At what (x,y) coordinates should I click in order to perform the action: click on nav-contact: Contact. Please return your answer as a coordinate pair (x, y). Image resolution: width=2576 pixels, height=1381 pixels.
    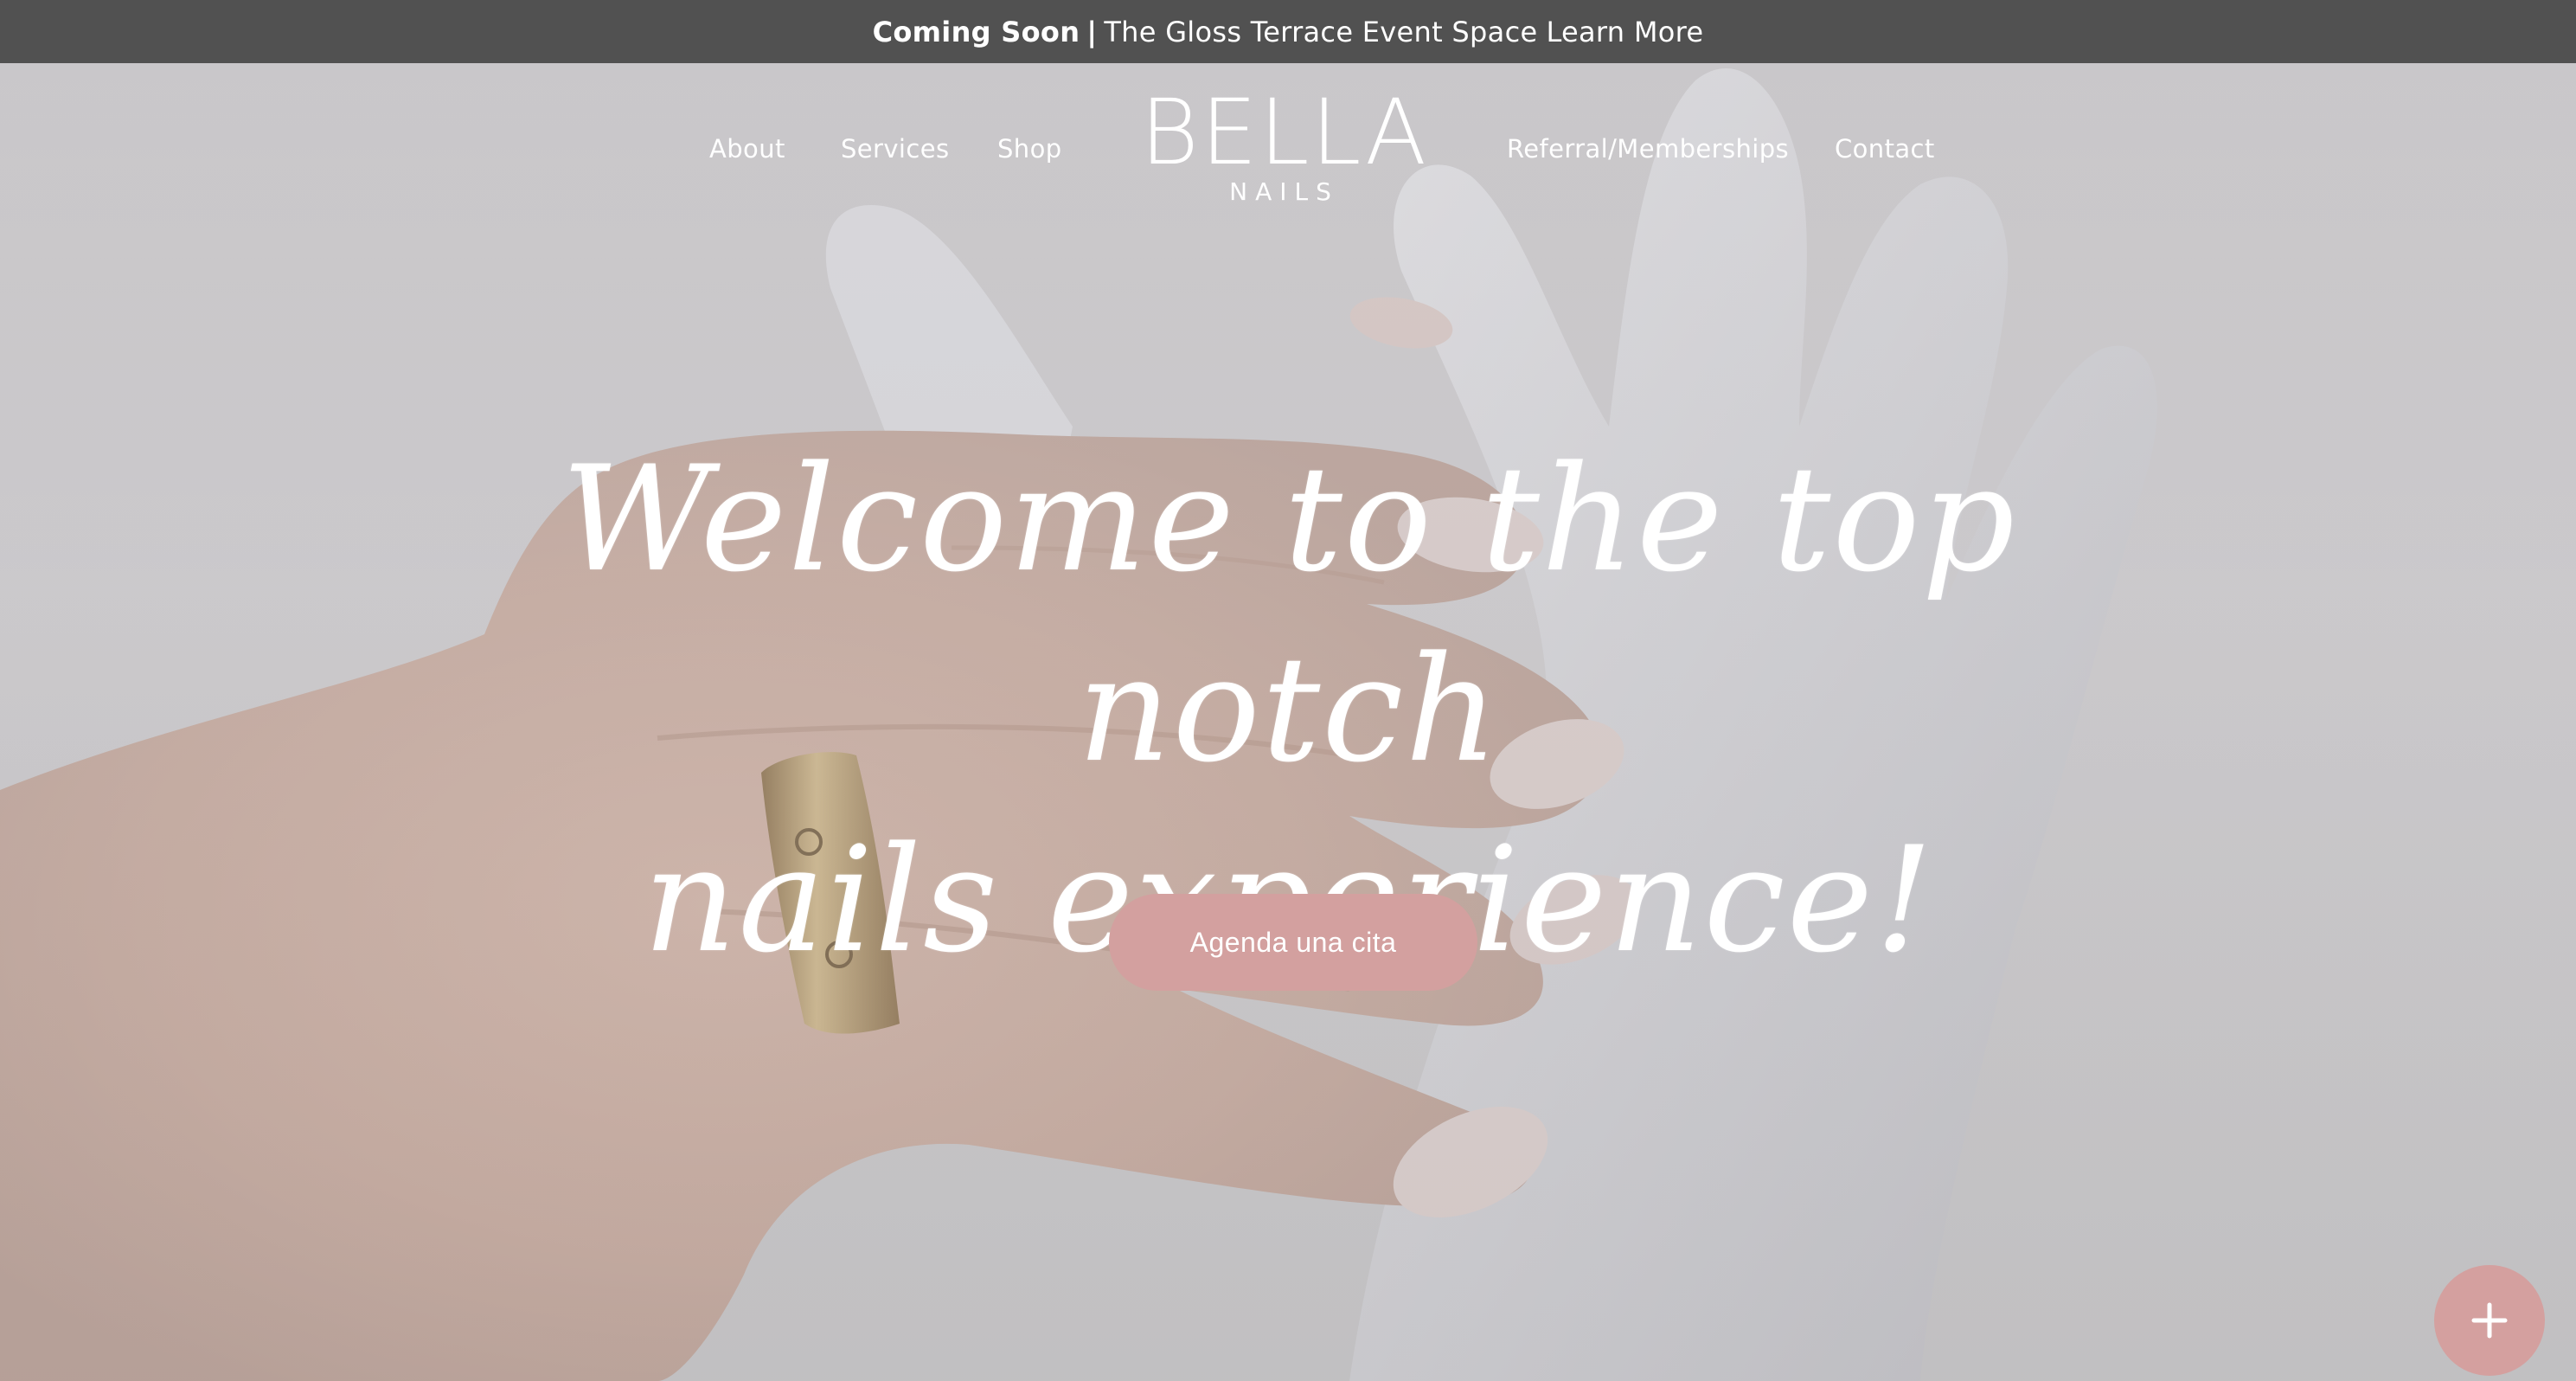
    Looking at the image, I should click on (1885, 149).